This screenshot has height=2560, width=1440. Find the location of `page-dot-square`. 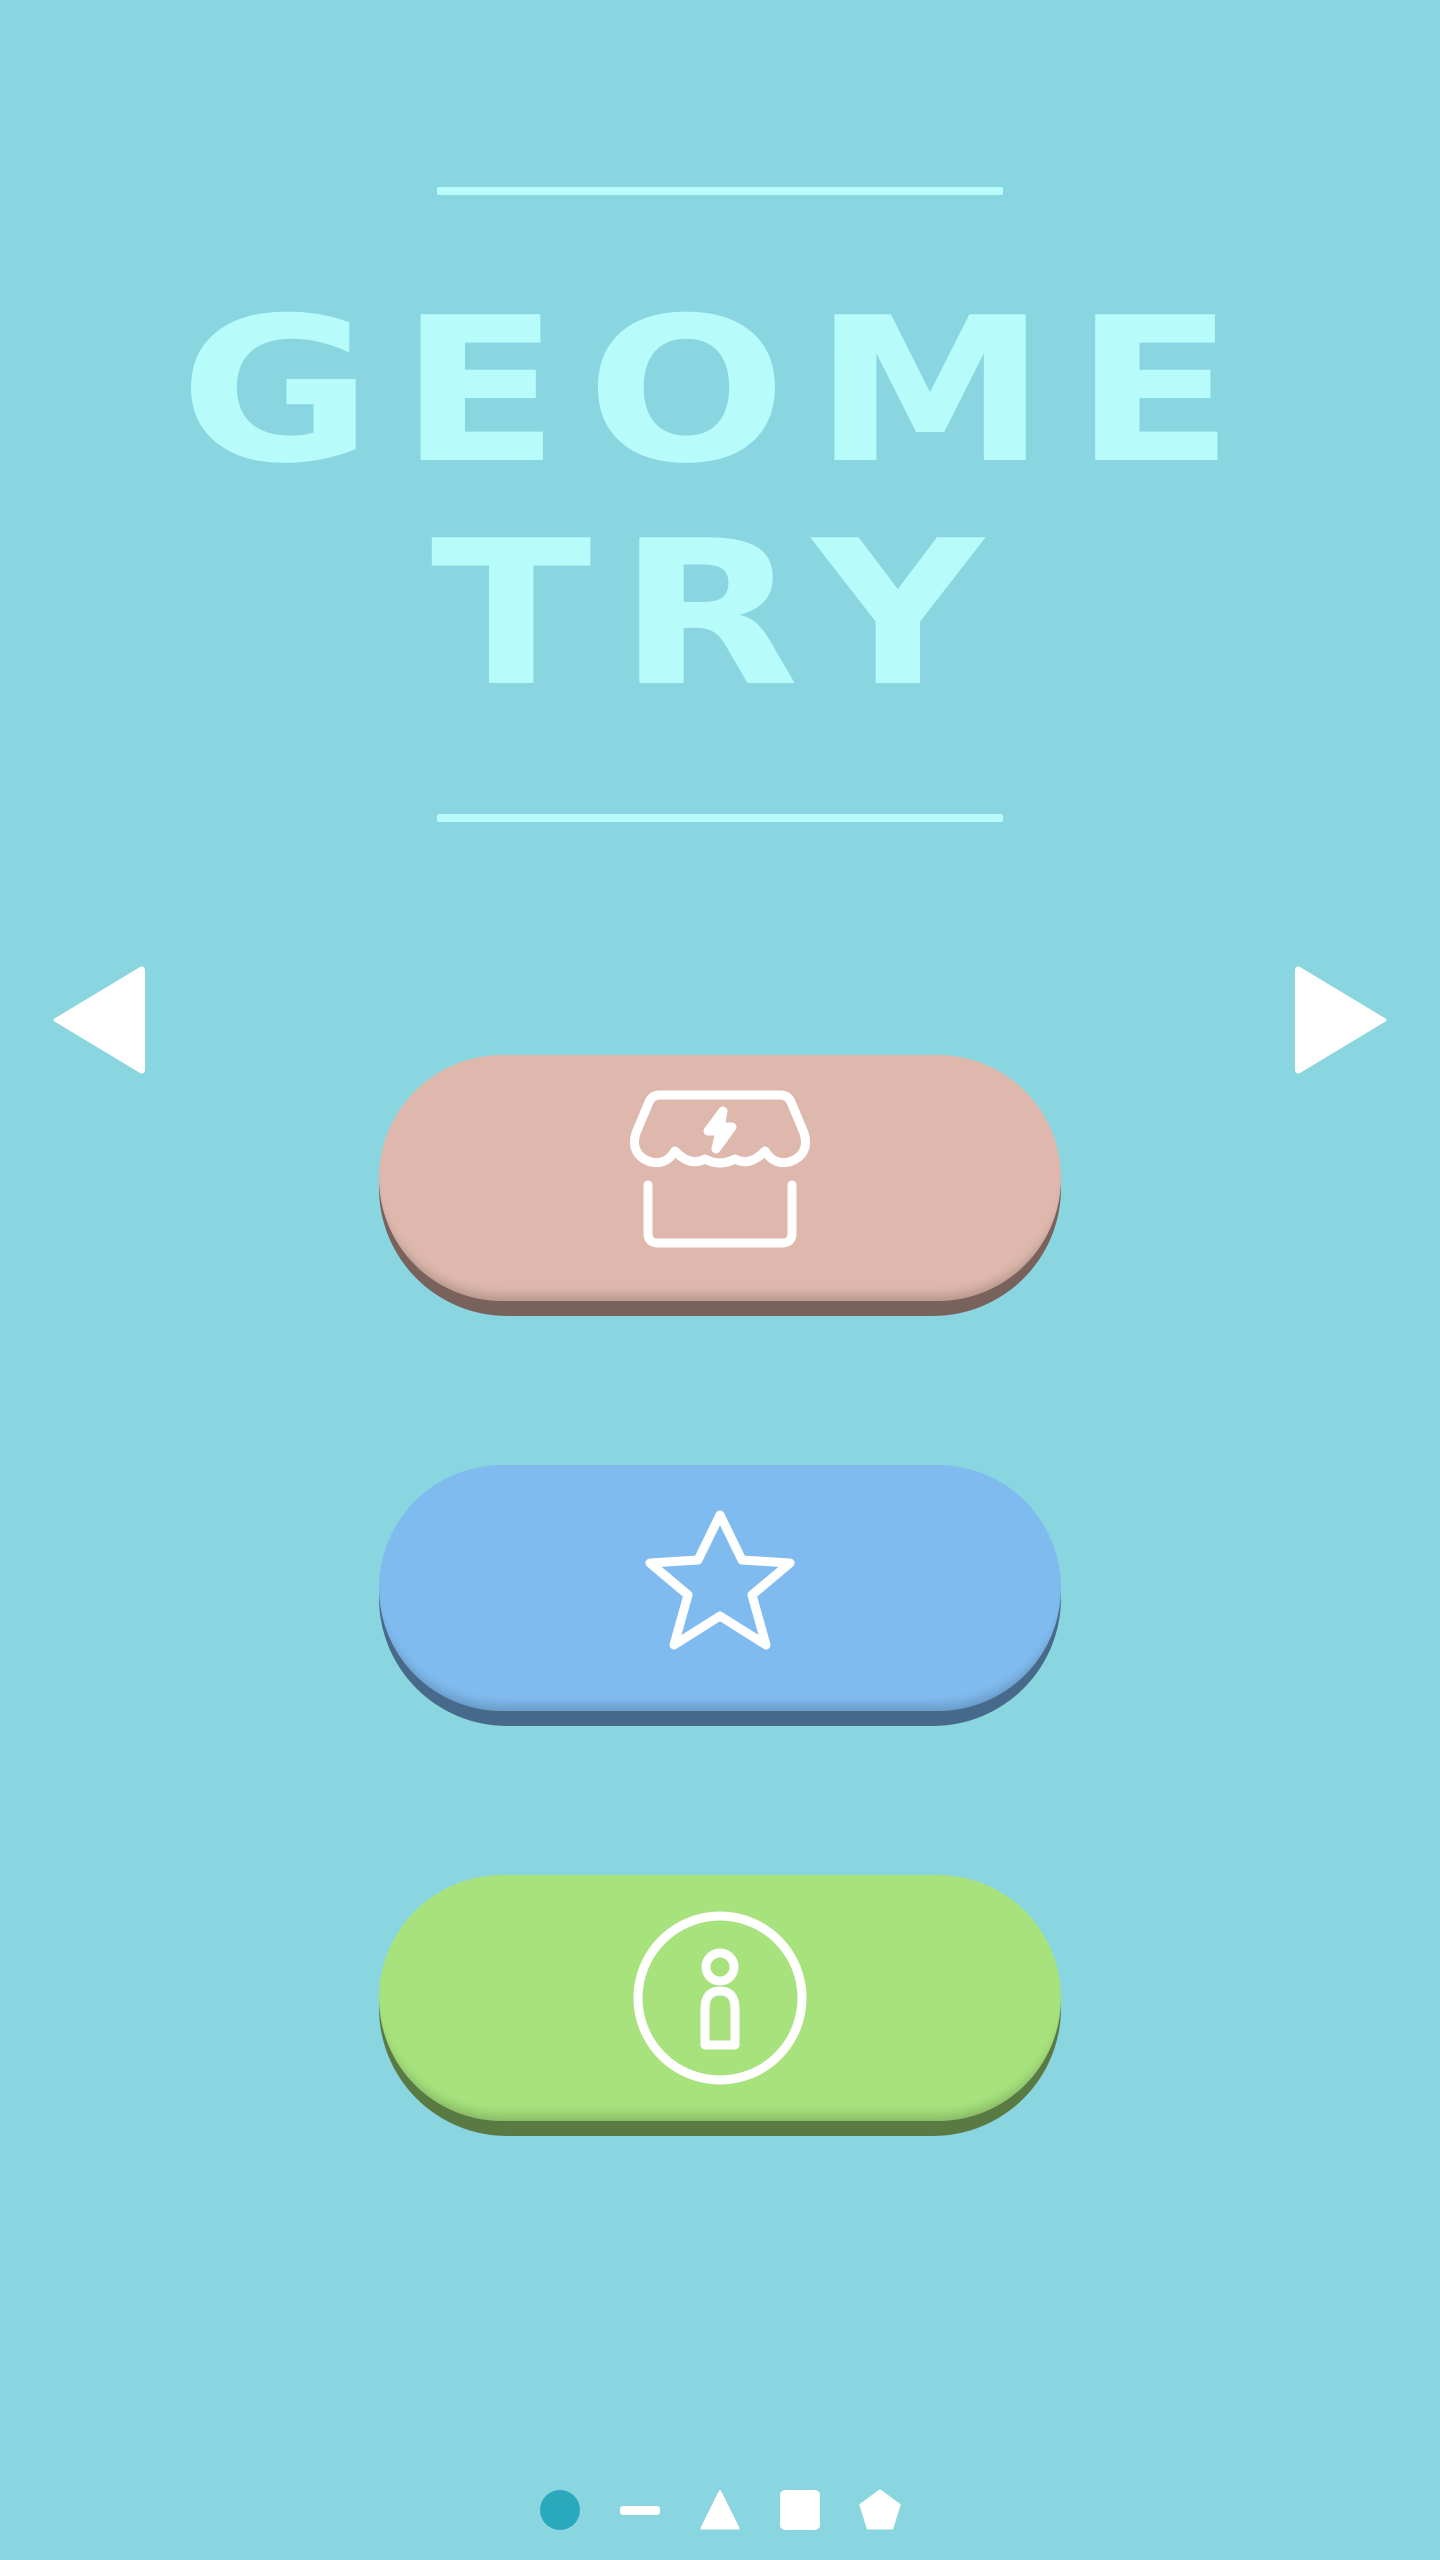

page-dot-square is located at coordinates (800, 2510).